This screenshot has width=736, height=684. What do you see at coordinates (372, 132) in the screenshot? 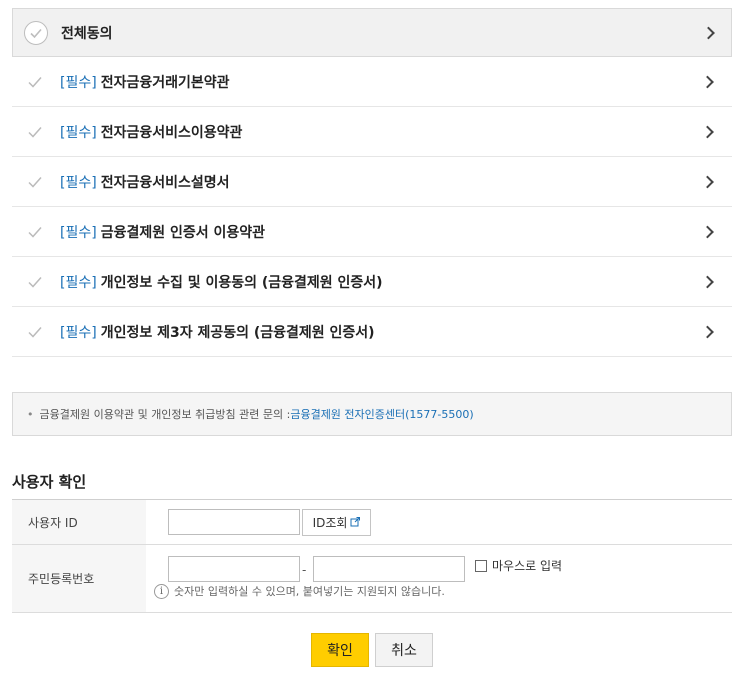
I see `term-row: [필수] 전자금융서비스이용약관` at bounding box center [372, 132].